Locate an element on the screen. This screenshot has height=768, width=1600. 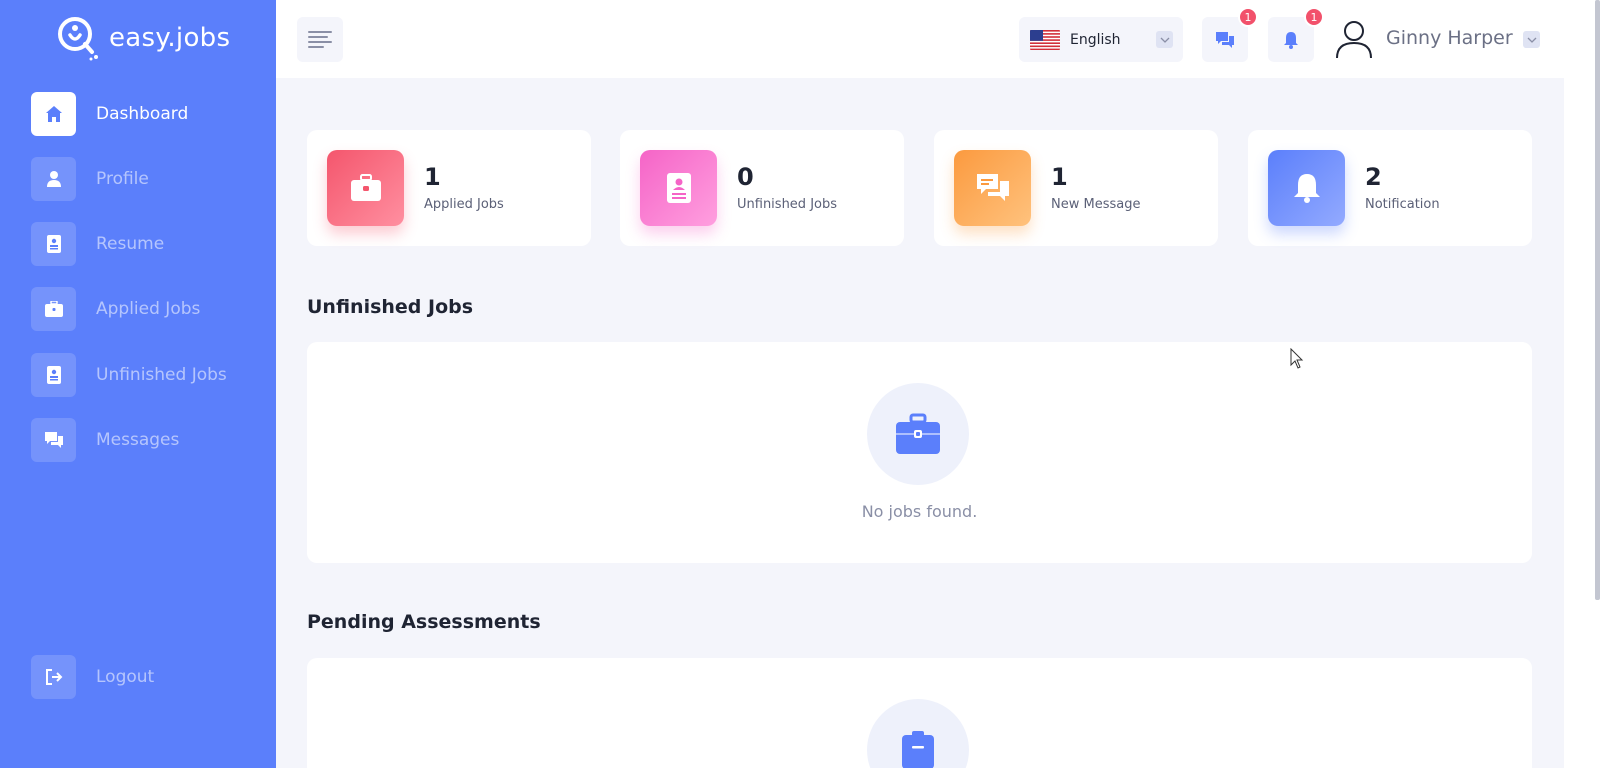
stat-label: New Message is located at coordinates (1096, 204).